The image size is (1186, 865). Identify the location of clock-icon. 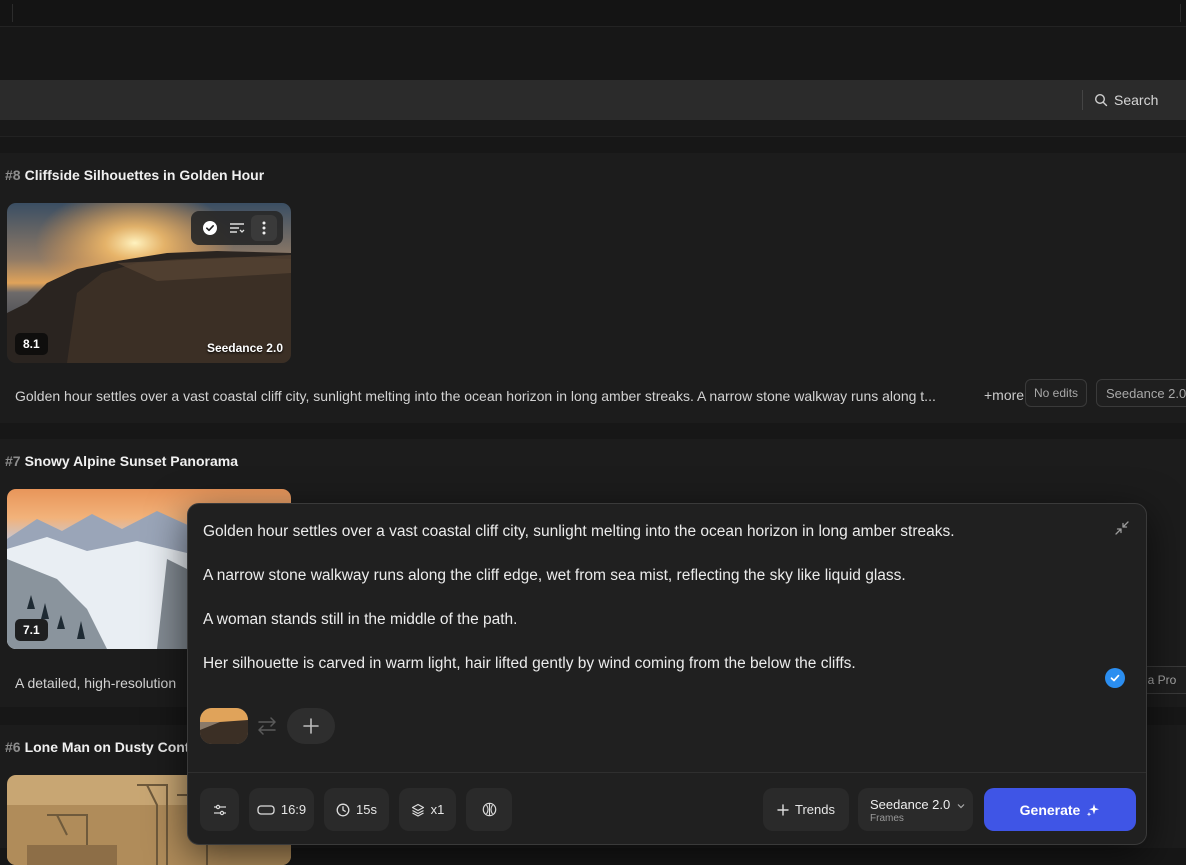
(343, 809).